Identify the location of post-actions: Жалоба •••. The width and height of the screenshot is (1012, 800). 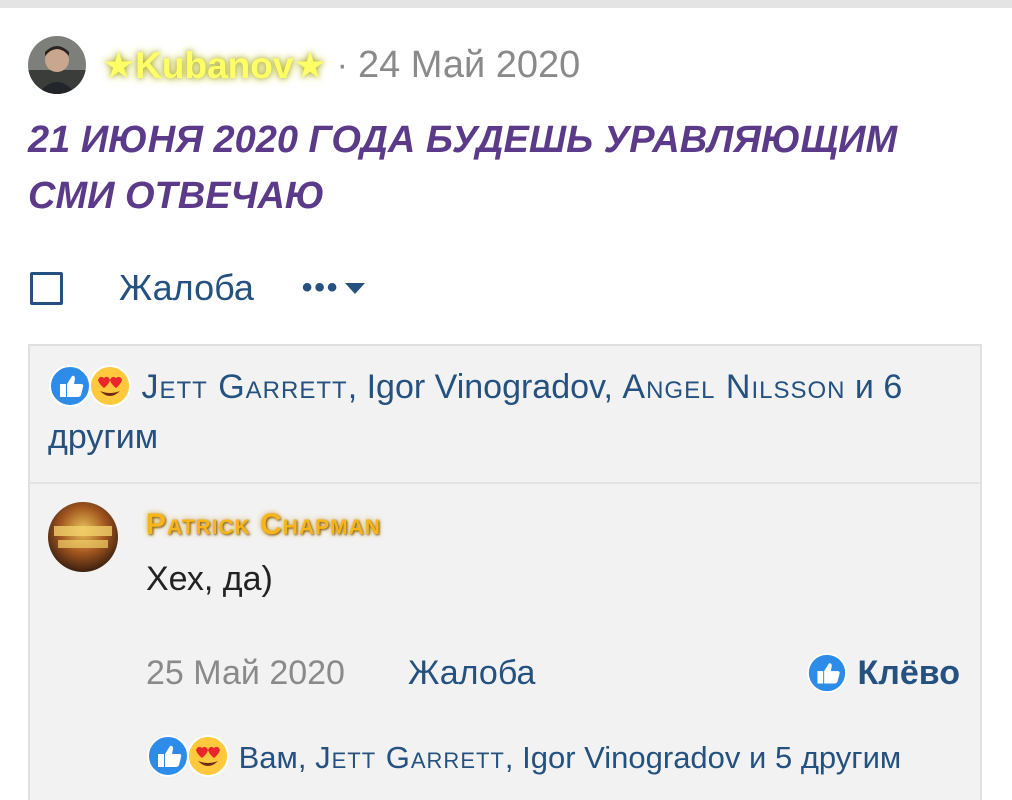
(198, 288).